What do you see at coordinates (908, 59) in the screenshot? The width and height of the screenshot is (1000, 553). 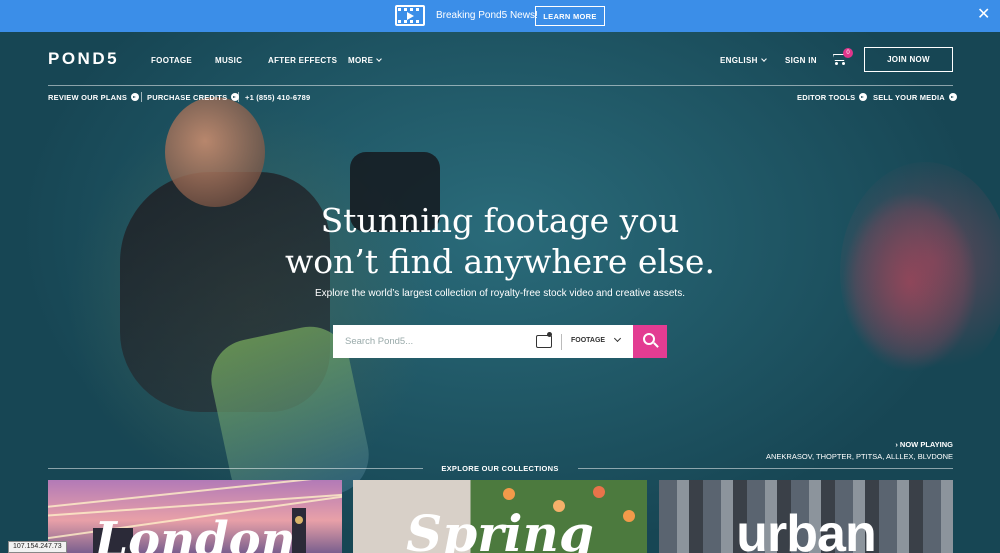 I see `join-now-button: JOIN NOW` at bounding box center [908, 59].